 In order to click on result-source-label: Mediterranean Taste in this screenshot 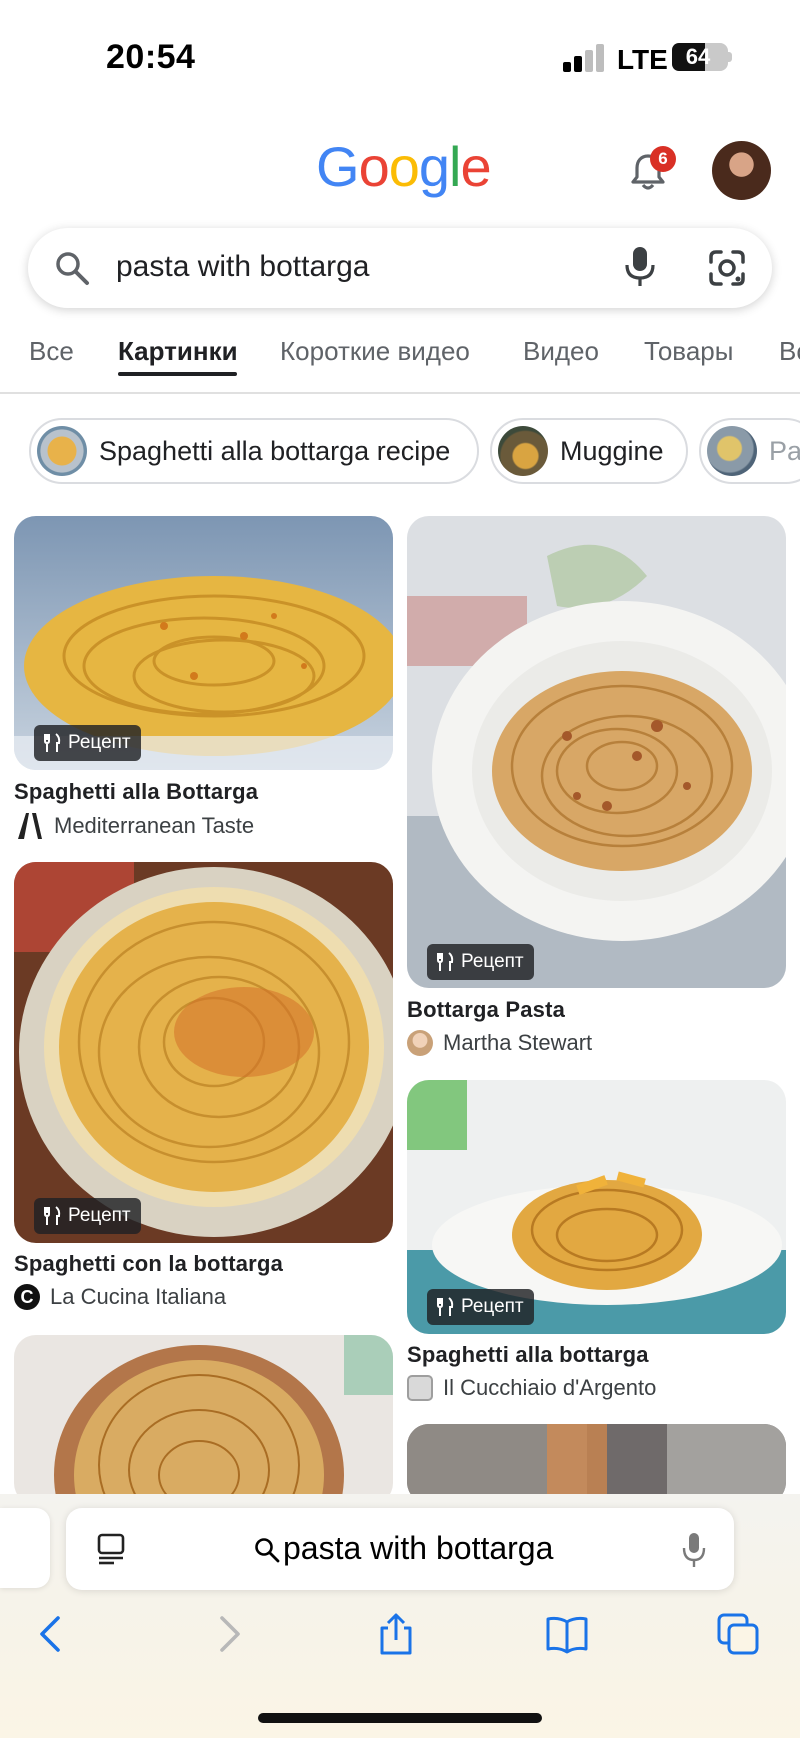, I will do `click(154, 825)`.